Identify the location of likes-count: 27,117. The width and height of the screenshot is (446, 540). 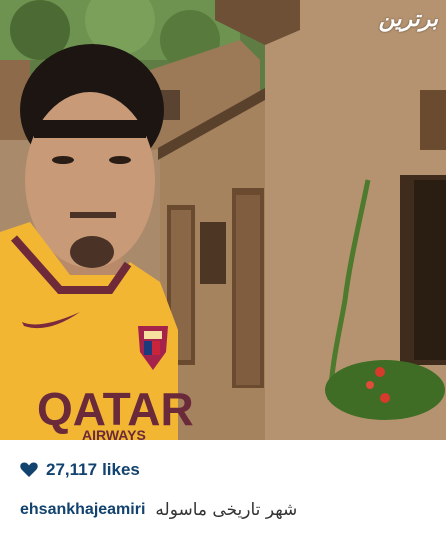
(72, 469).